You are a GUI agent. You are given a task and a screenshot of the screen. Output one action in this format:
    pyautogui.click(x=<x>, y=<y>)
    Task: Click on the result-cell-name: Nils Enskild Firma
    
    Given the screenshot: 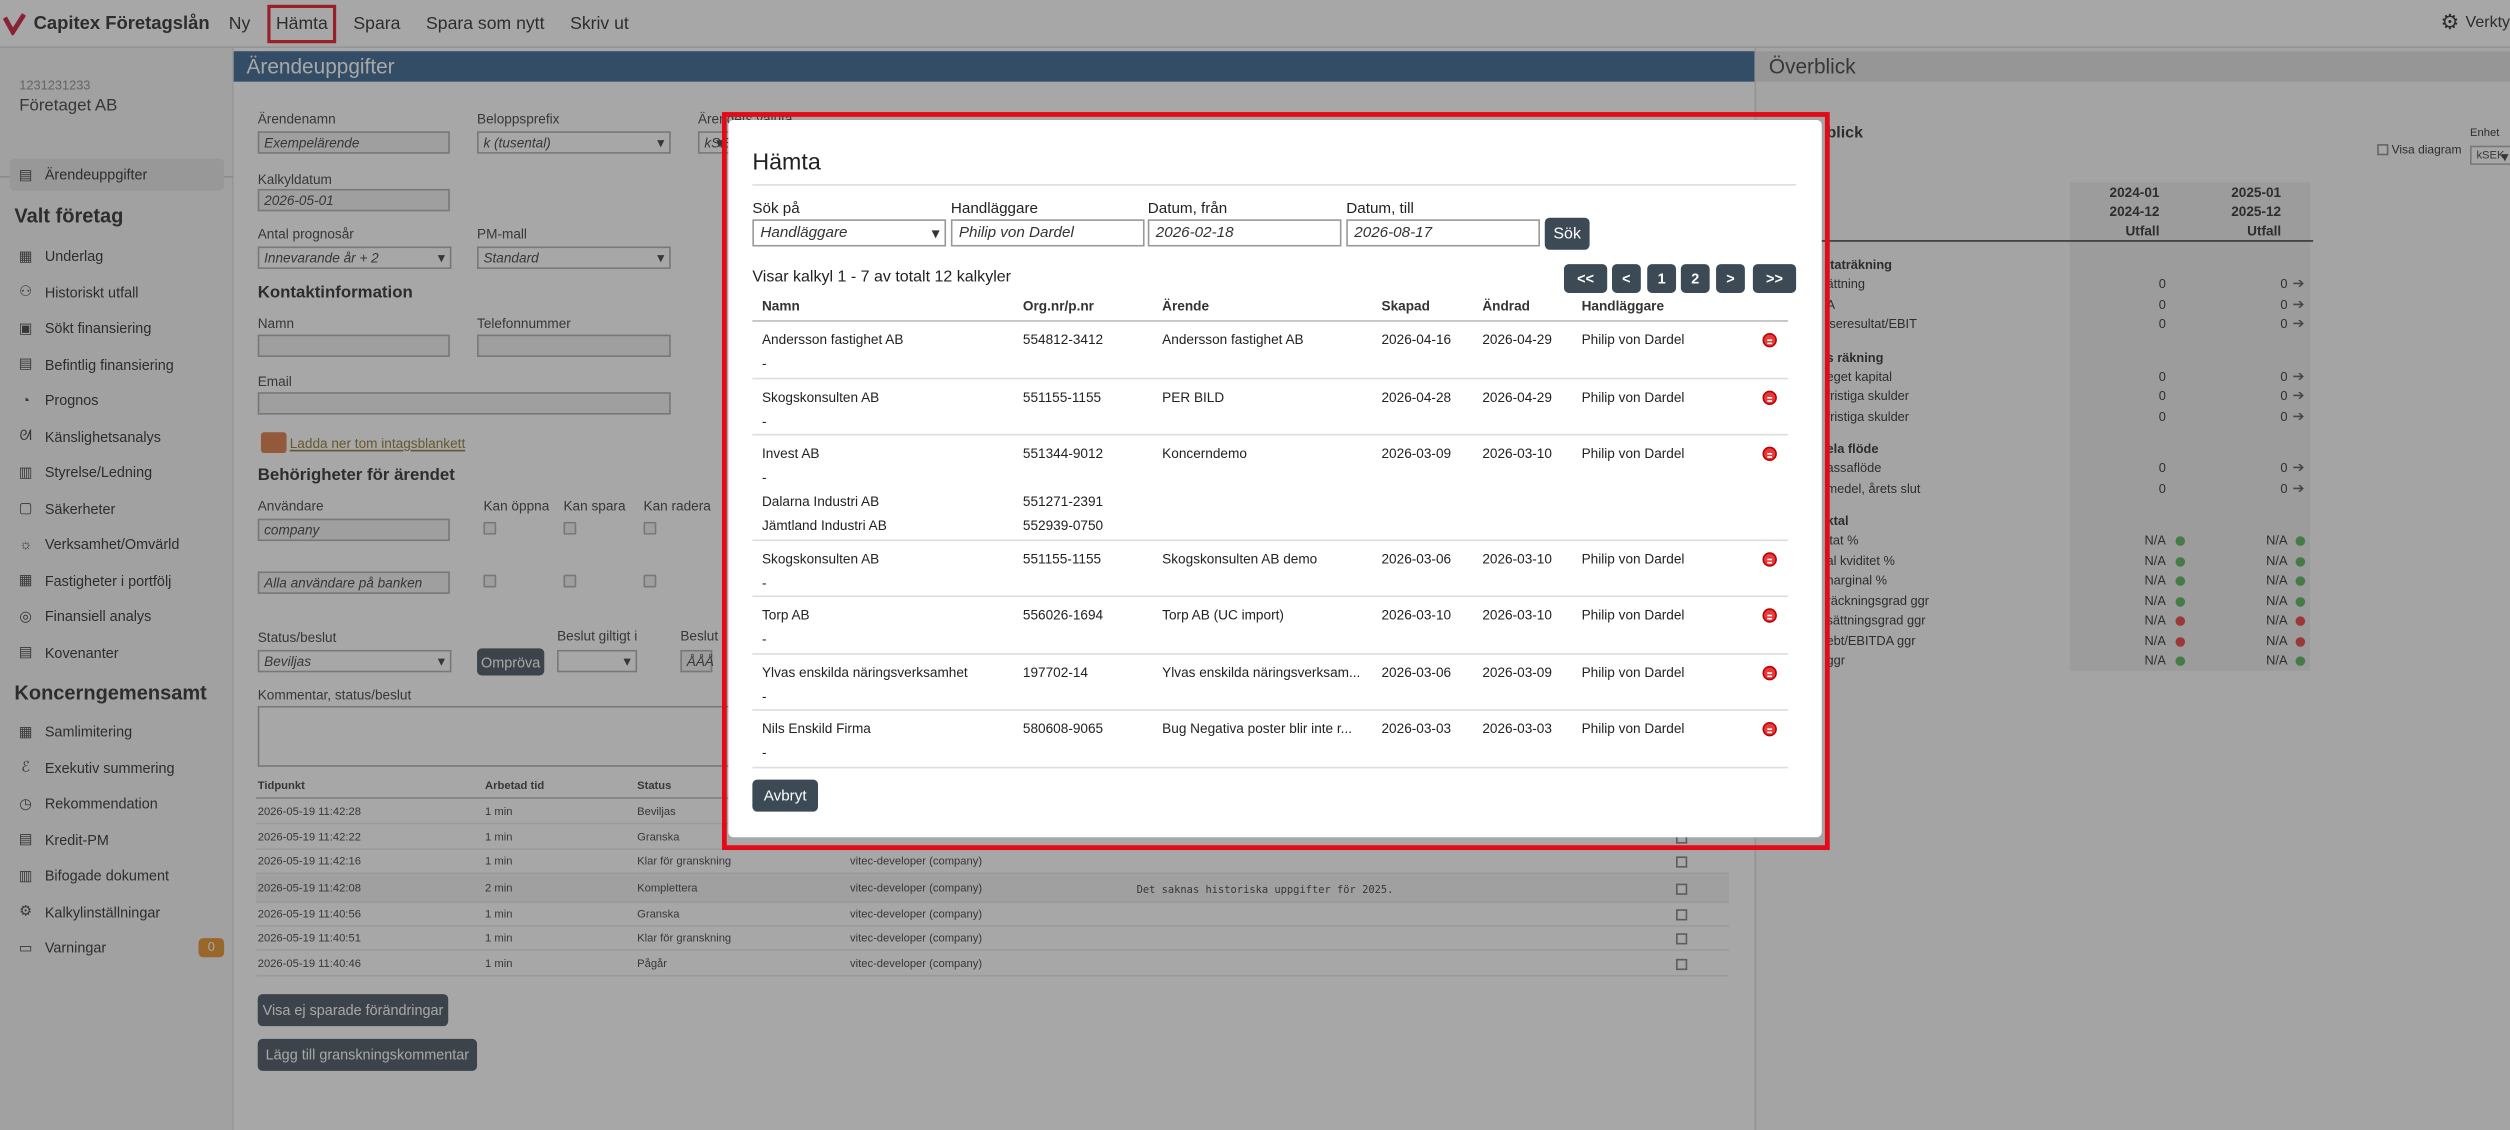 What is the action you would take?
    pyautogui.click(x=816, y=728)
    